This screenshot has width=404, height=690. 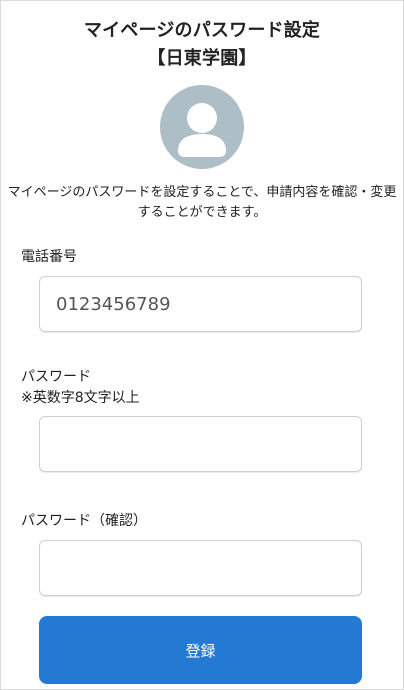 I want to click on password-input, so click(x=200, y=444).